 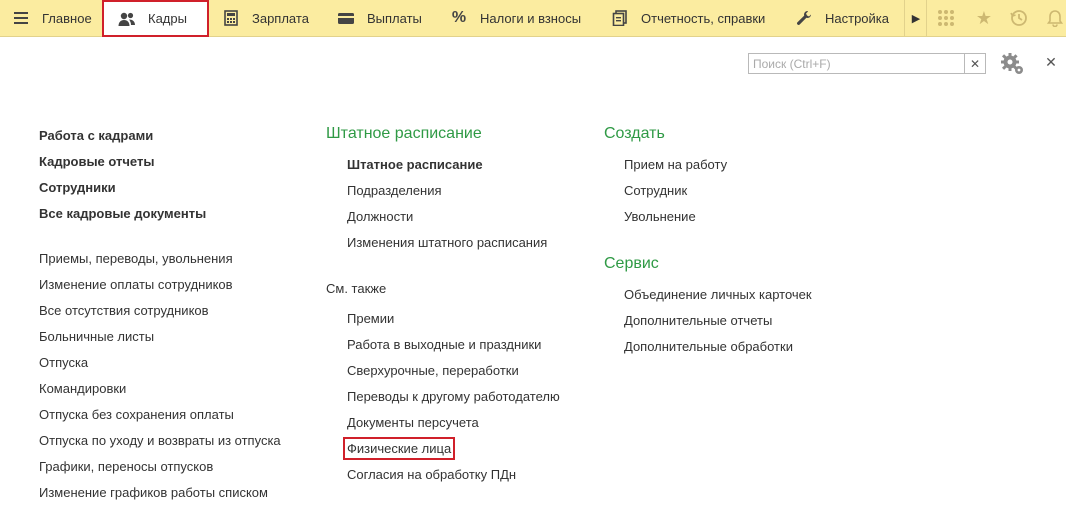 I want to click on link-transfers-other-employer: Переводы к другому работодателю, so click(x=453, y=396).